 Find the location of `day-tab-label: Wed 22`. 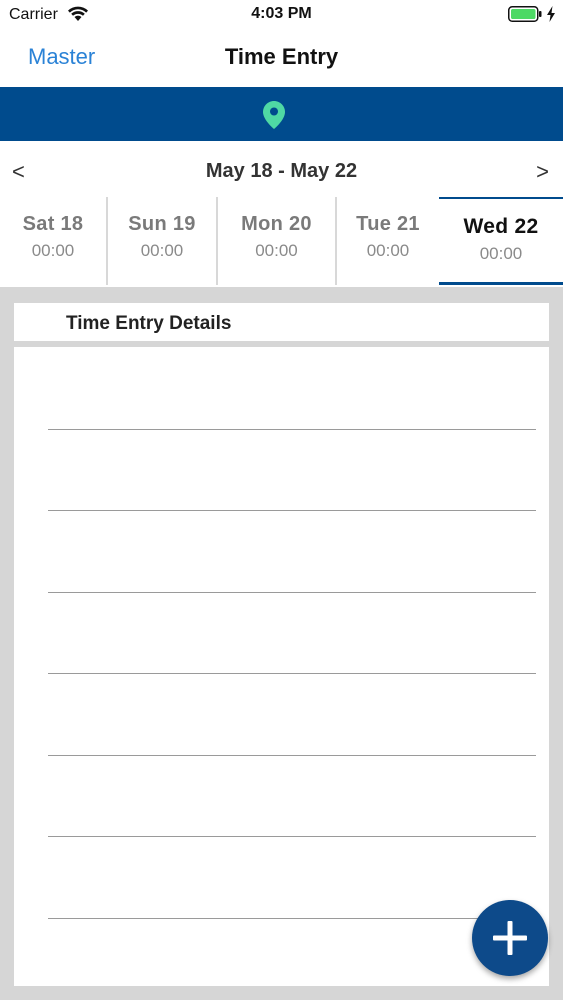

day-tab-label: Wed 22 is located at coordinates (501, 226).